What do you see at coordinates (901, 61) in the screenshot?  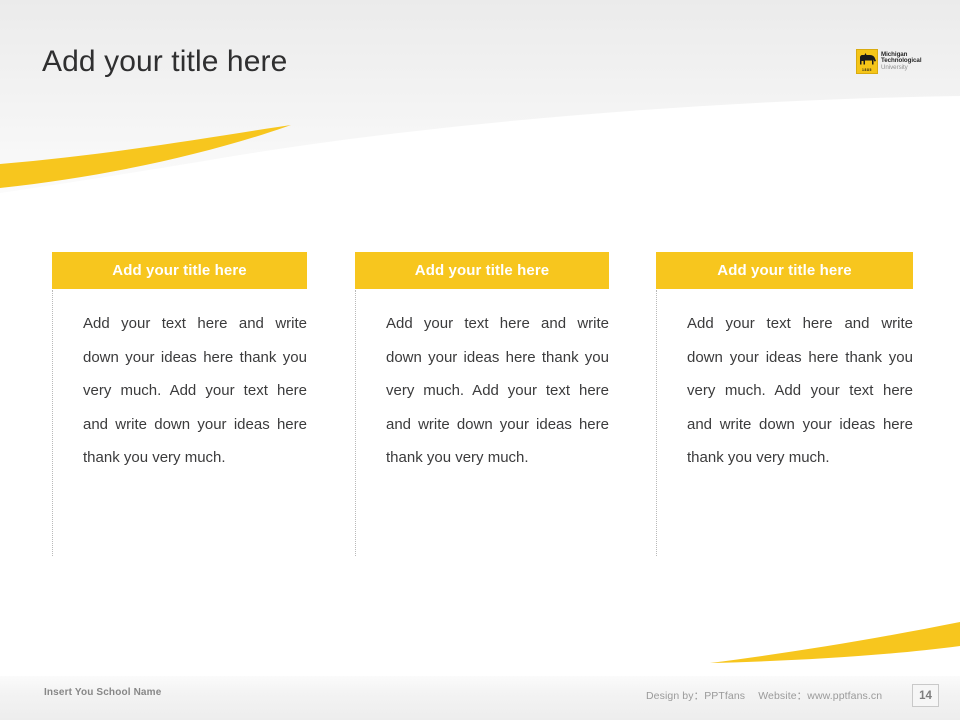 I see `university-logo-text: Michigan Technological University` at bounding box center [901, 61].